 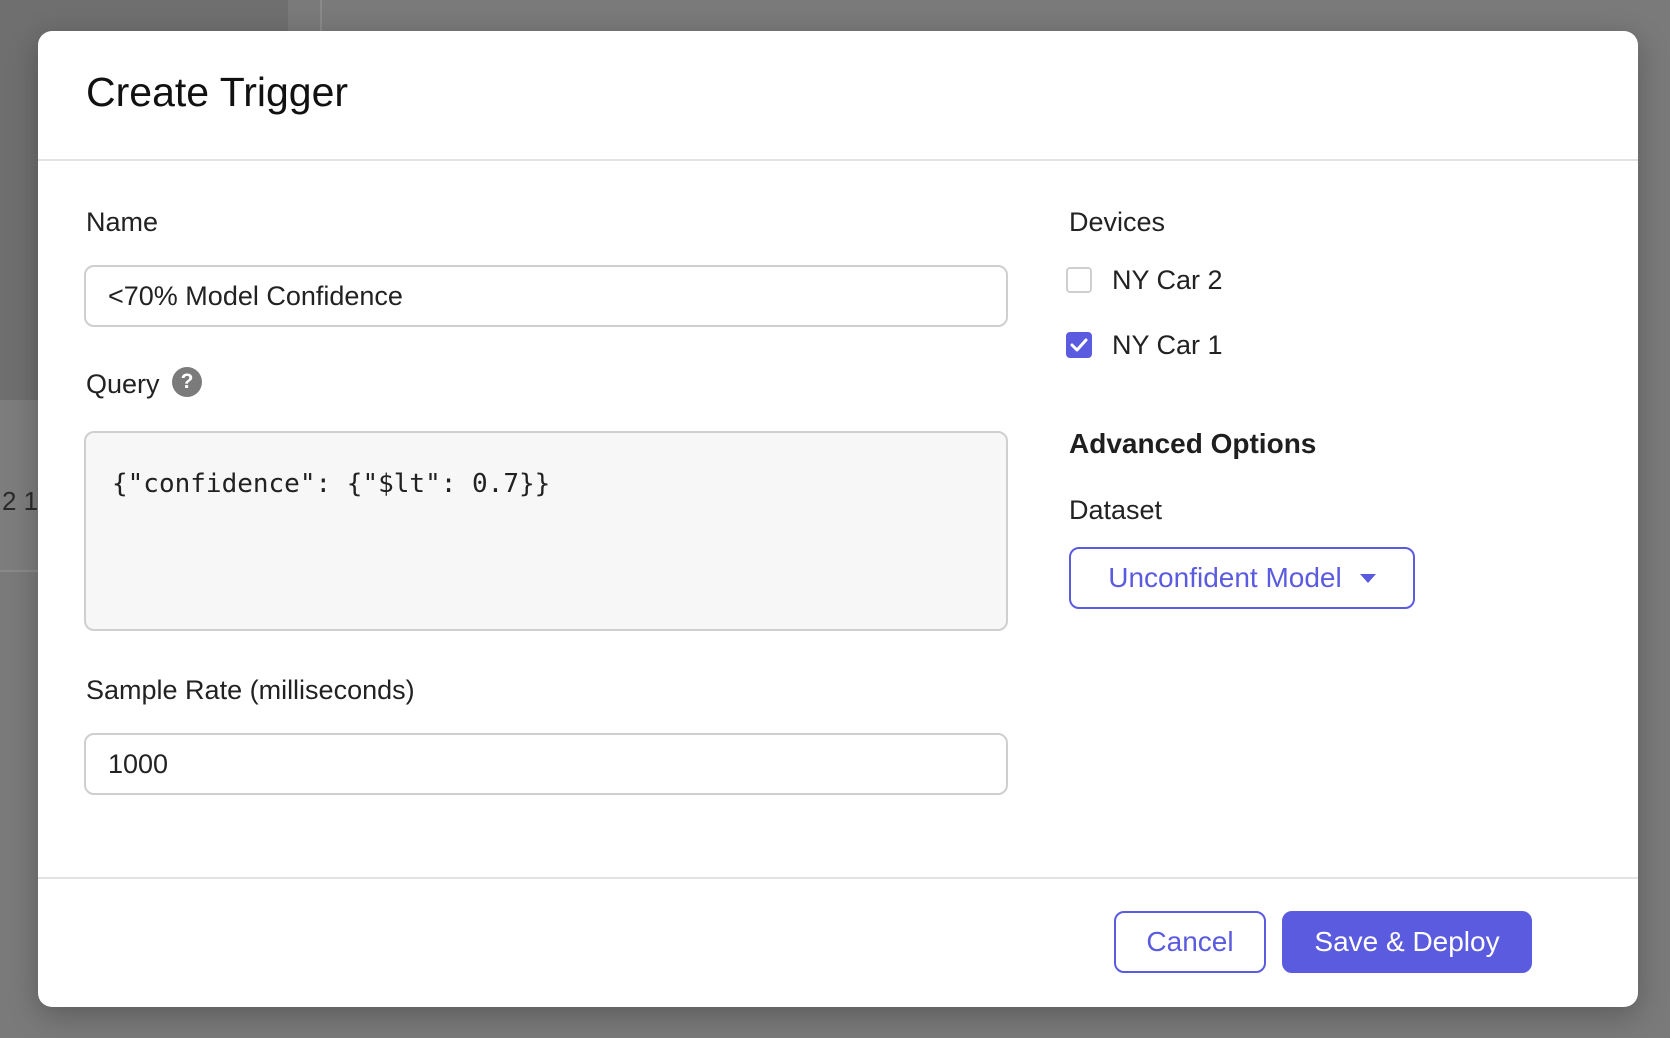 What do you see at coordinates (1407, 942) in the screenshot?
I see `save-deploy-button: Save & Deploy` at bounding box center [1407, 942].